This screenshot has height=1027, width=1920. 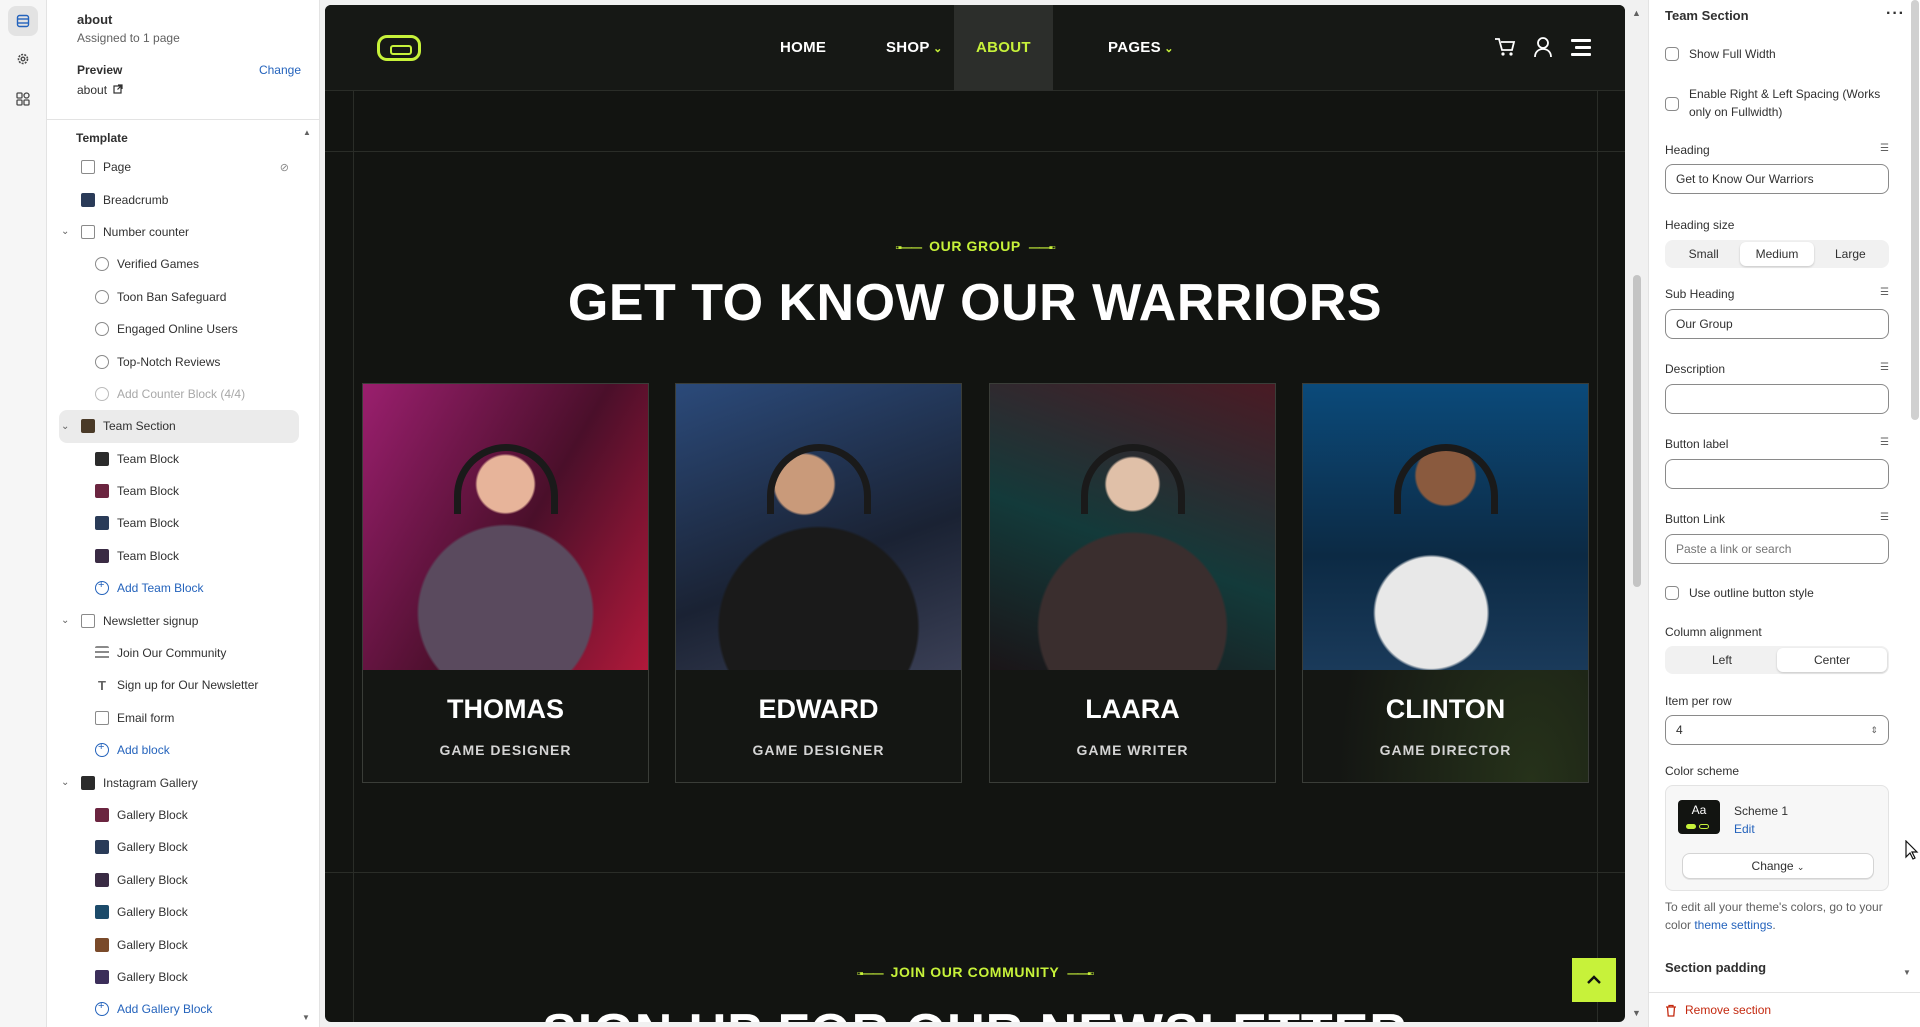 What do you see at coordinates (189, 70) in the screenshot?
I see `preview-row: Preview Change` at bounding box center [189, 70].